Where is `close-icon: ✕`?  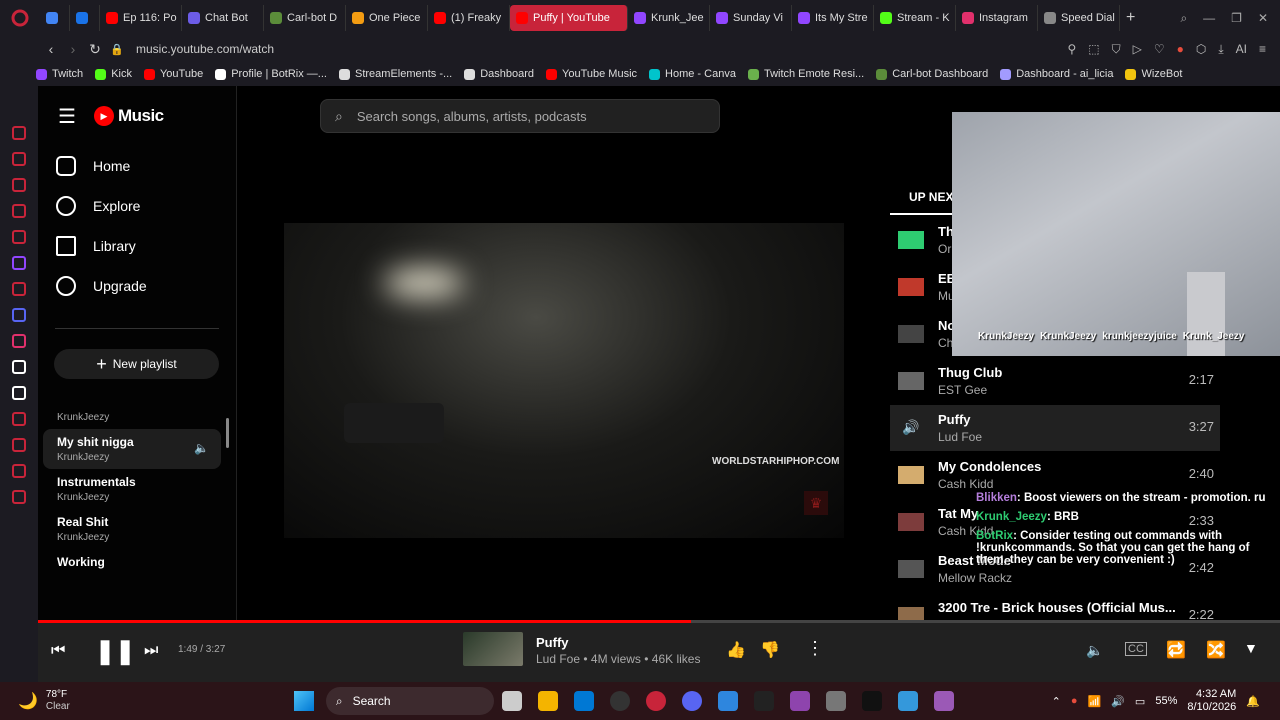
close-icon: ✕ is located at coordinates (1263, 18).